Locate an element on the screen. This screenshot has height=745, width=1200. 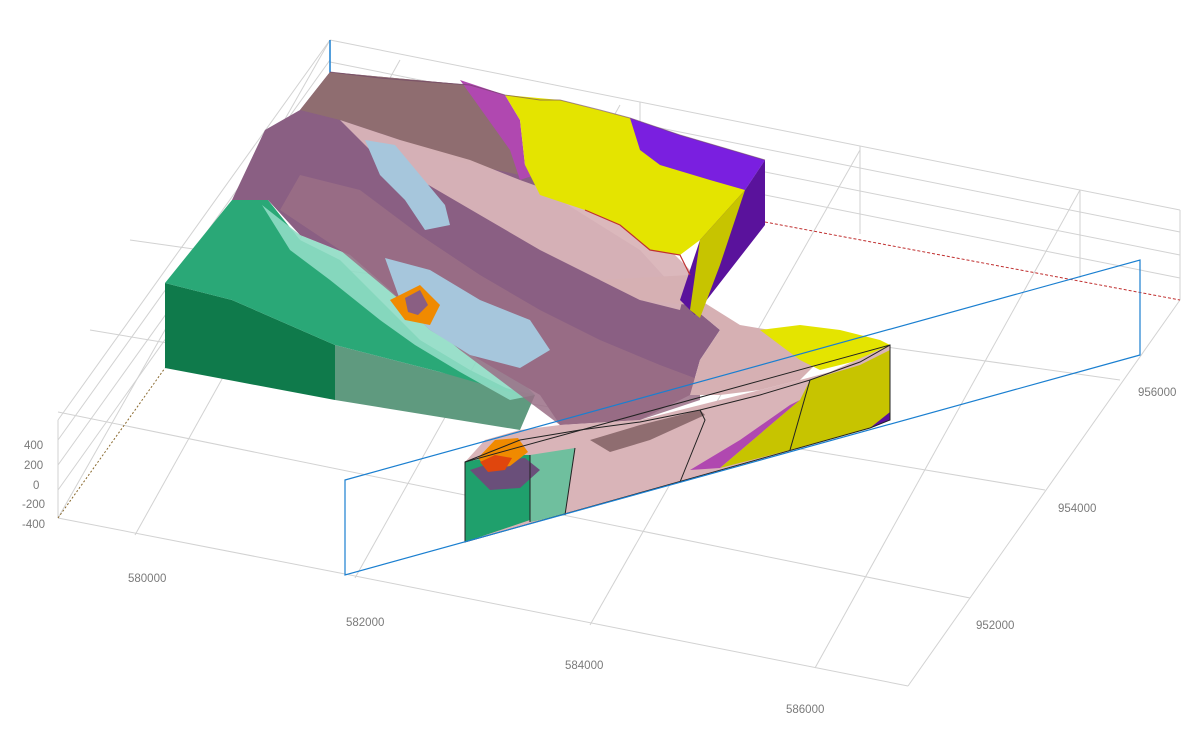
x-tick: 582000 is located at coordinates (365, 623).